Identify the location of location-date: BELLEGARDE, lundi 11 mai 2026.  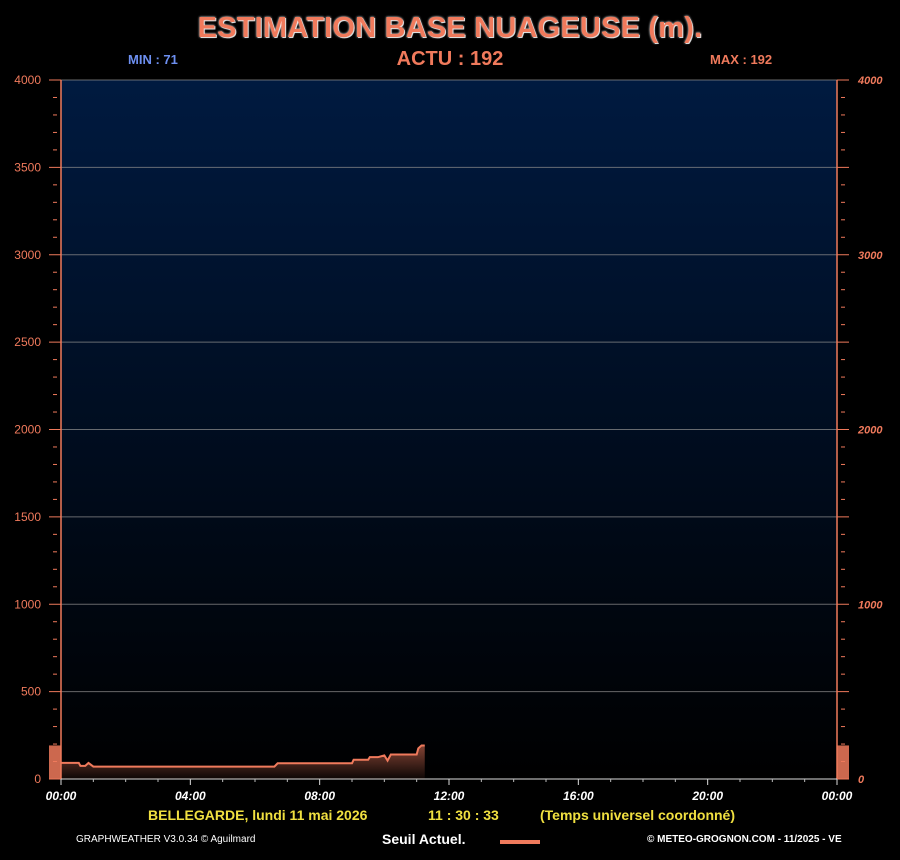
(258, 815).